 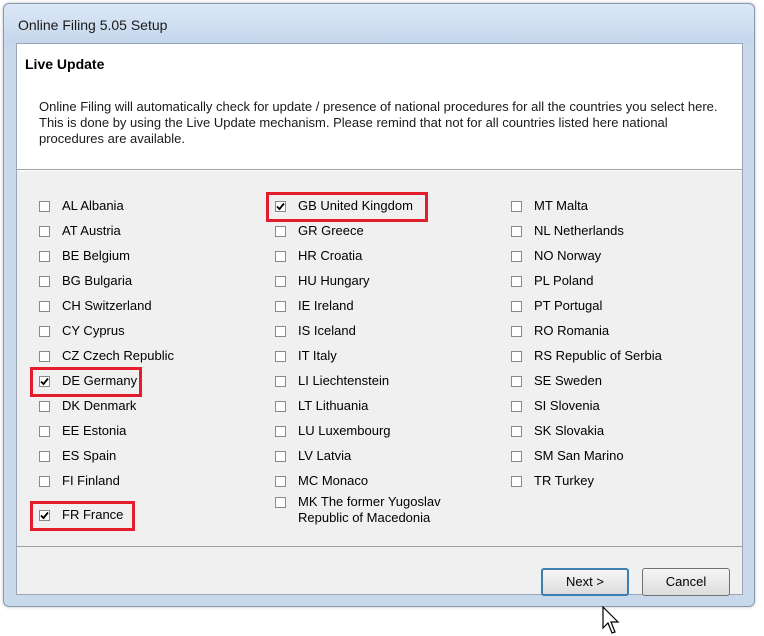 I want to click on country-checkbox-ee: EE Estonia, so click(x=82, y=432).